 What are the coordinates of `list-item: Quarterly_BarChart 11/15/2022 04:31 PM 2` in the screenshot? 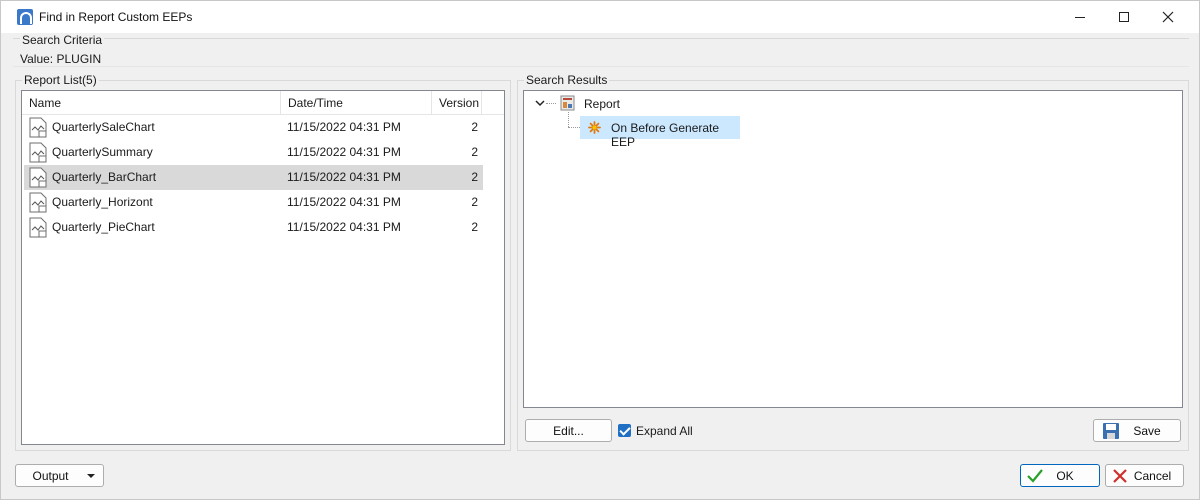 It's located at (253, 177).